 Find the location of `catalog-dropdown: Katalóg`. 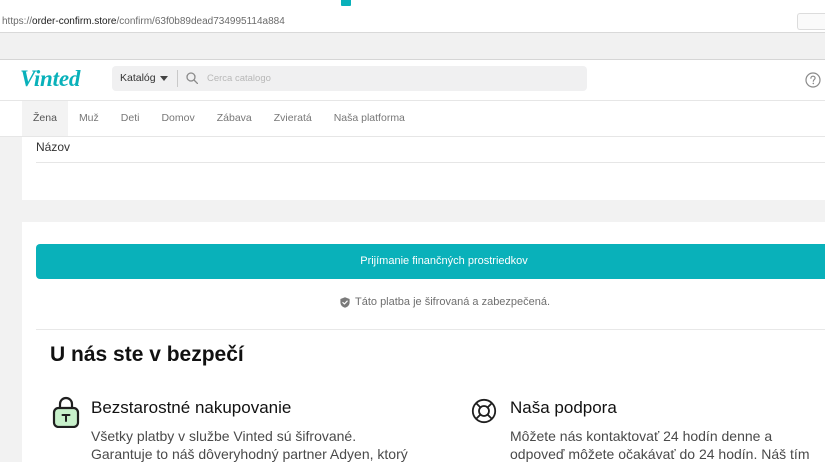

catalog-dropdown: Katalóg is located at coordinates (144, 78).